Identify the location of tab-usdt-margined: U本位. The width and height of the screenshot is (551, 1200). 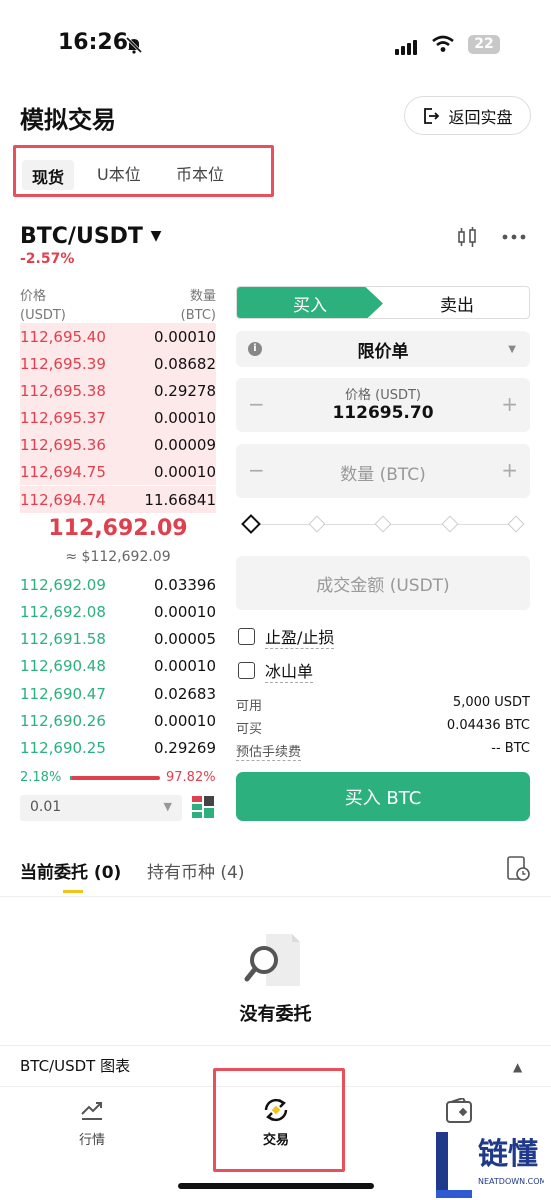
(119, 176).